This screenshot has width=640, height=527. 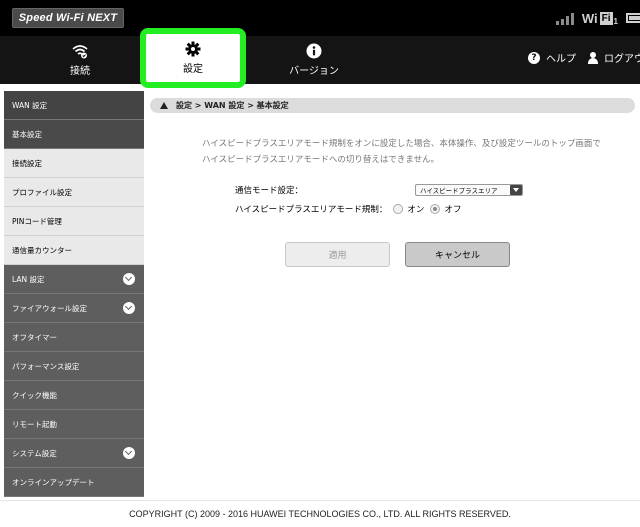 I want to click on wifi-connect-icon, so click(x=80, y=52).